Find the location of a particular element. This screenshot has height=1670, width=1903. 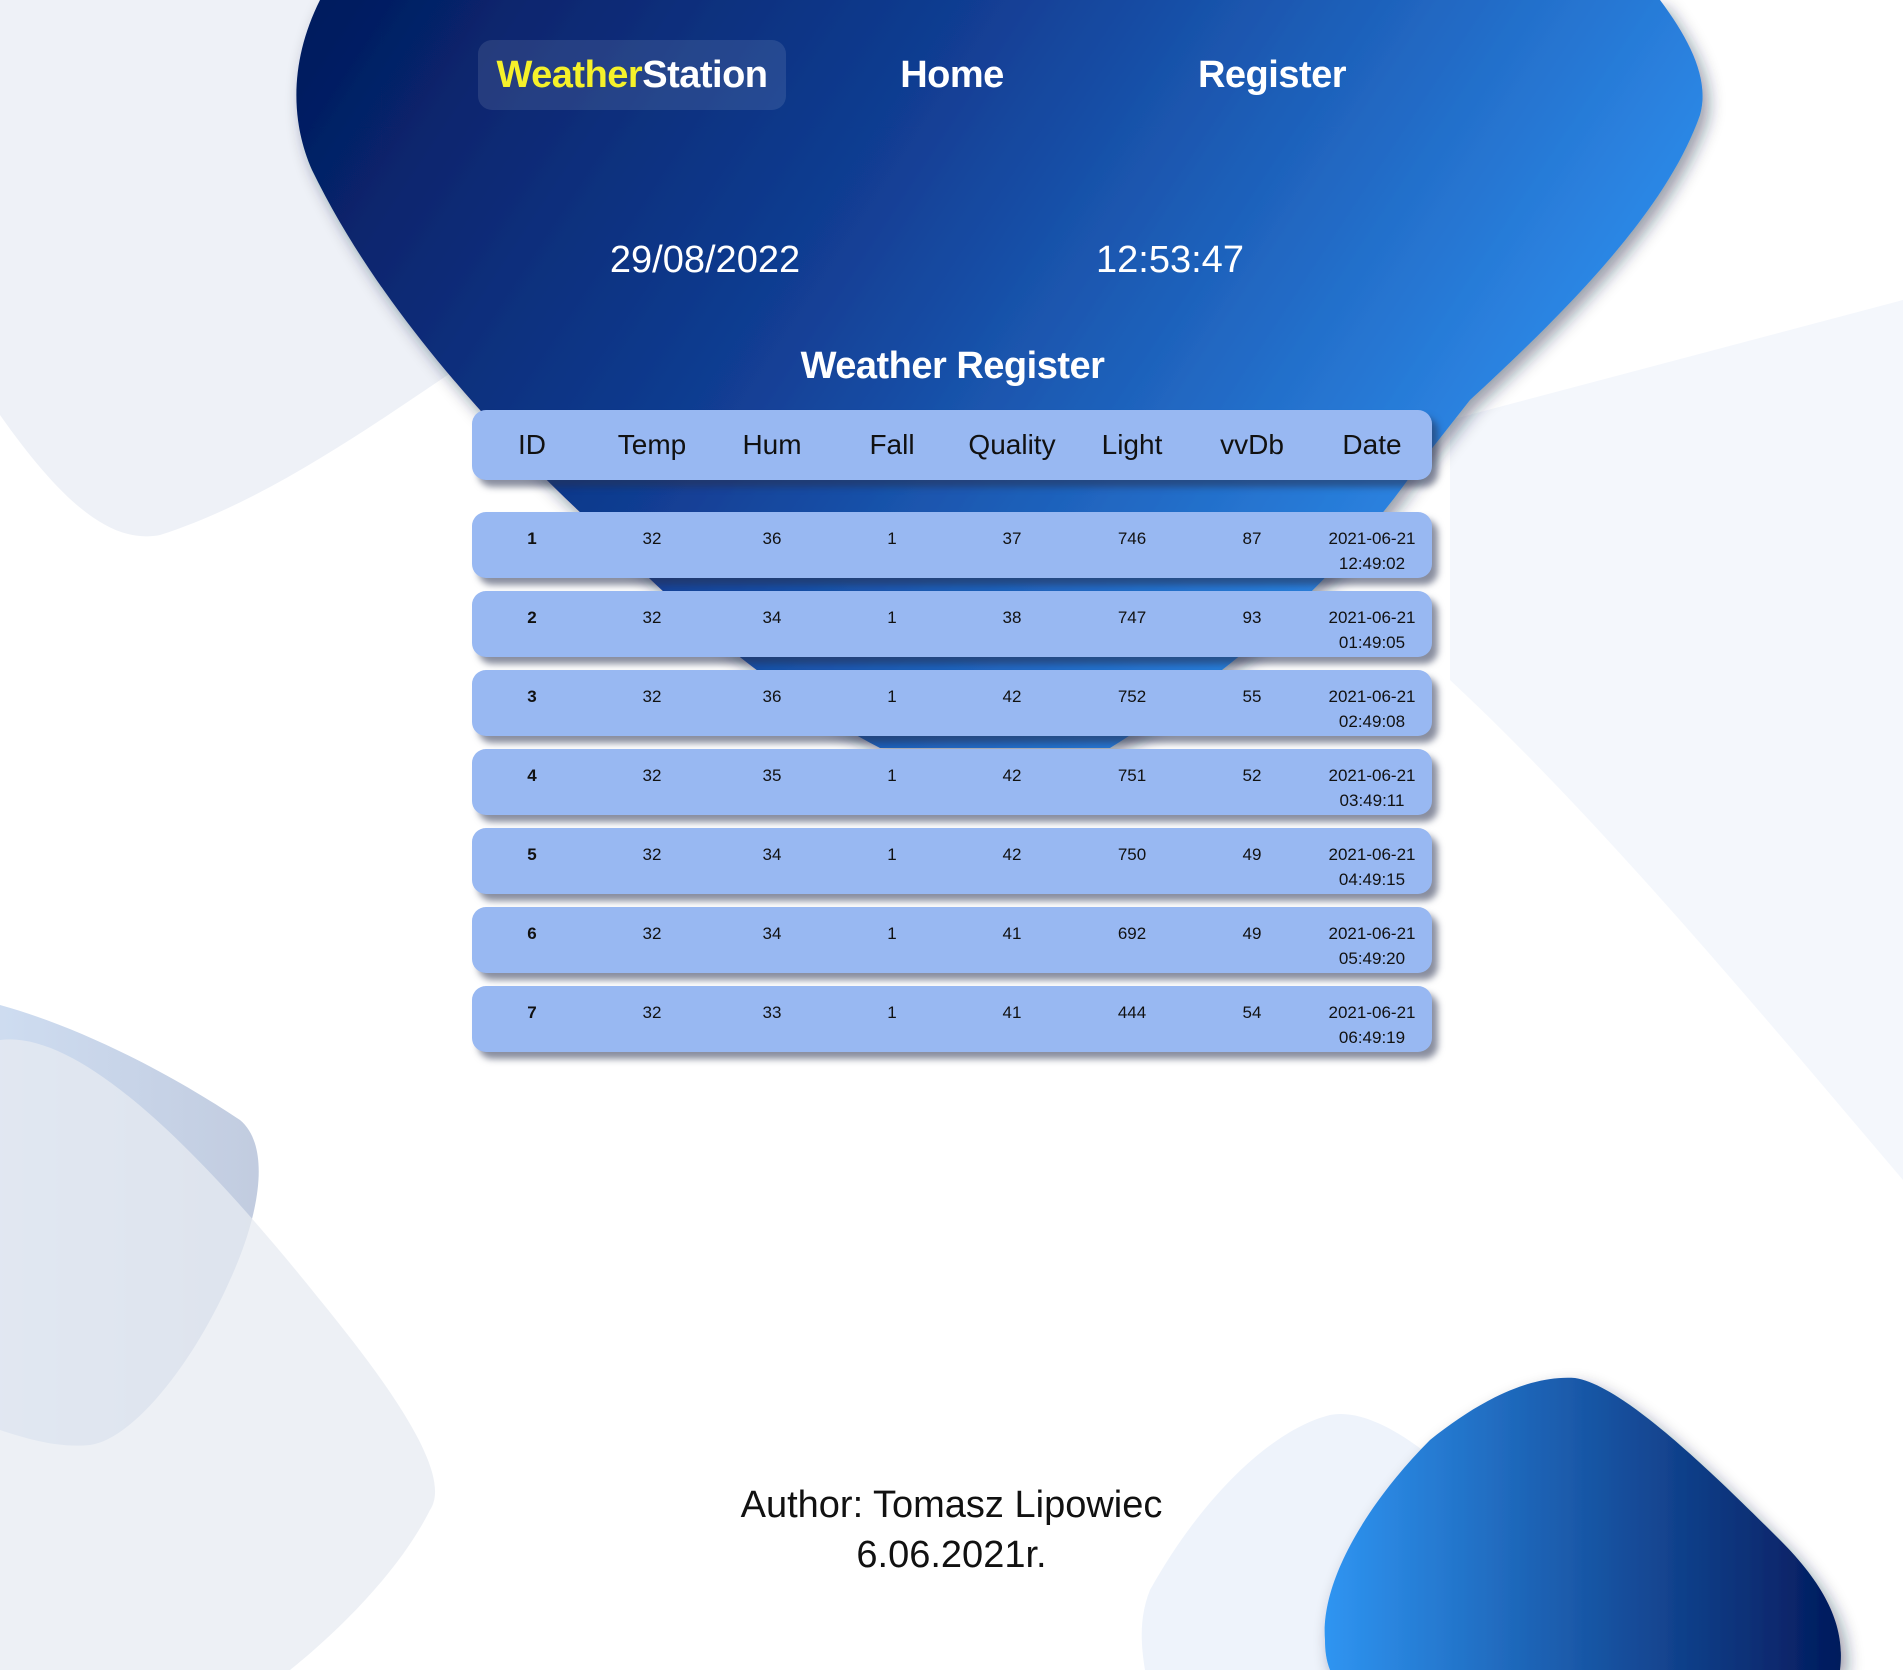

cell-date: 2021-06-21 03:49:11 is located at coordinates (1372, 788).